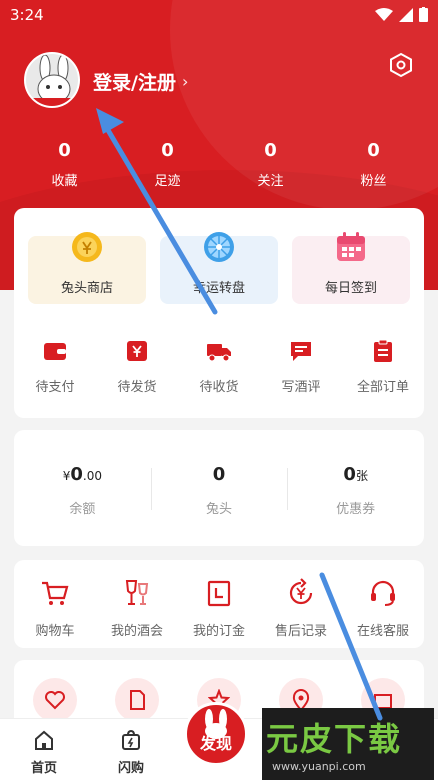 This screenshot has height=780, width=438. Describe the element at coordinates (137, 366) in the screenshot. I see `order-pending-shipment: 待发货` at that location.